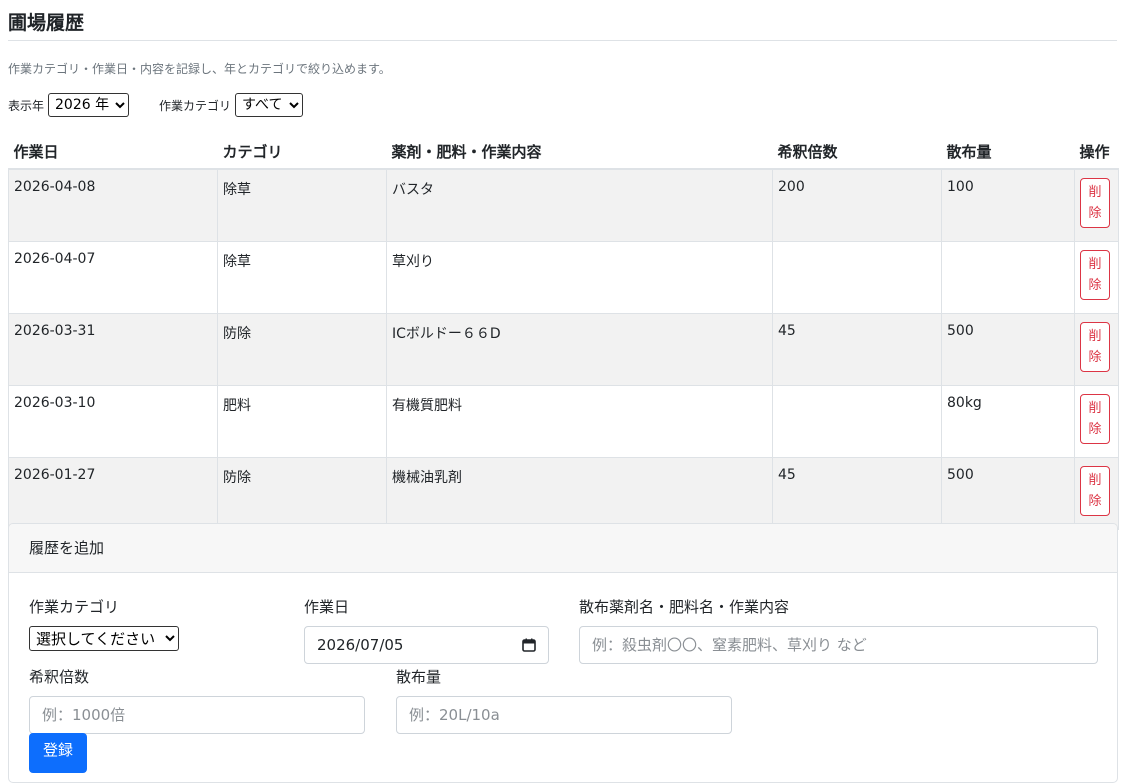 The width and height of the screenshot is (1132, 783). What do you see at coordinates (113, 493) in the screenshot?
I see `cell-date: 2026-01-27` at bounding box center [113, 493].